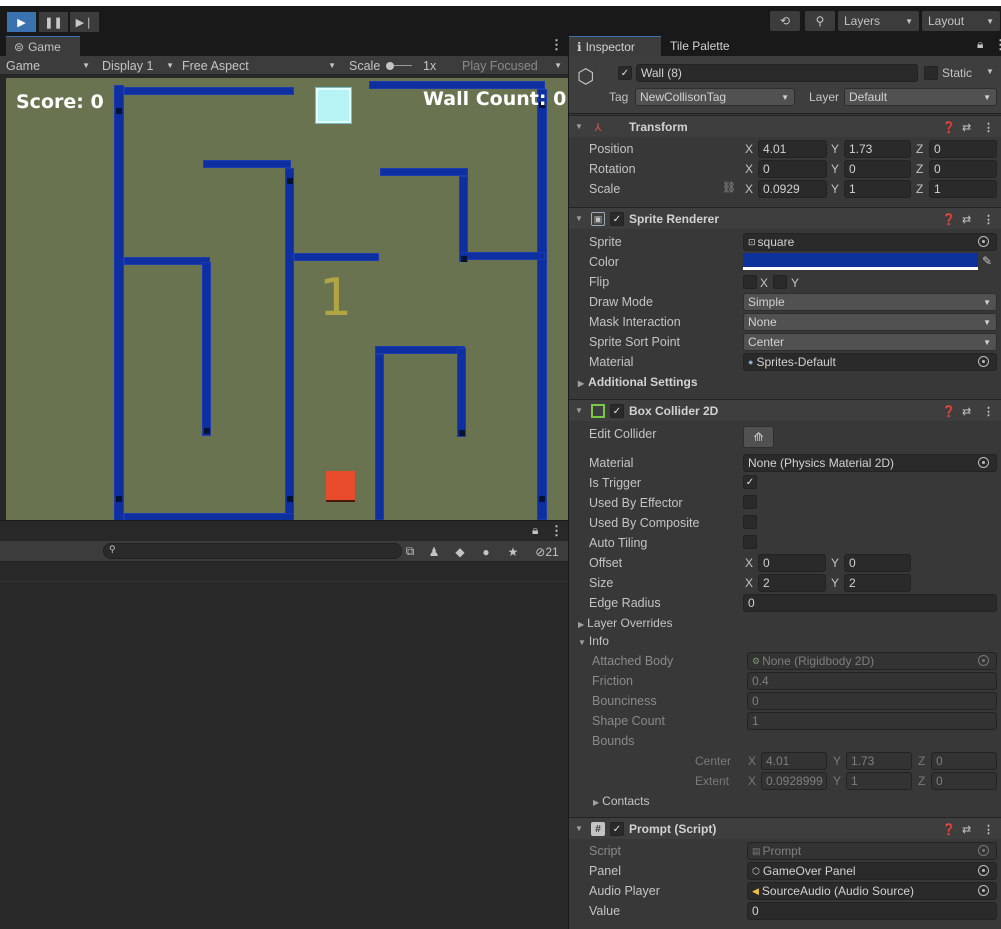 This screenshot has height=929, width=1001. I want to click on offset-x-field: 0, so click(792, 563).